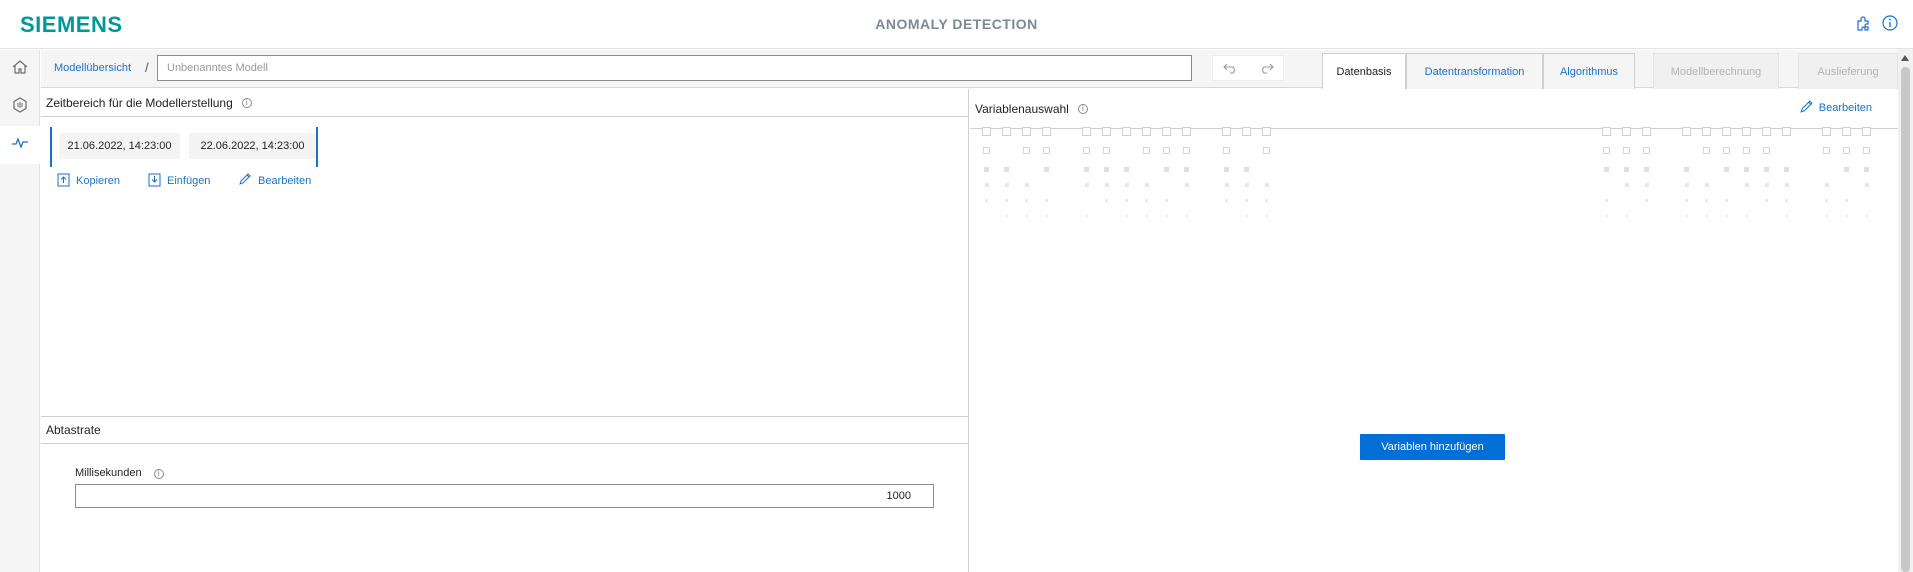  What do you see at coordinates (92, 68) in the screenshot?
I see `breadcrumb-model-overview: Modellübersicht` at bounding box center [92, 68].